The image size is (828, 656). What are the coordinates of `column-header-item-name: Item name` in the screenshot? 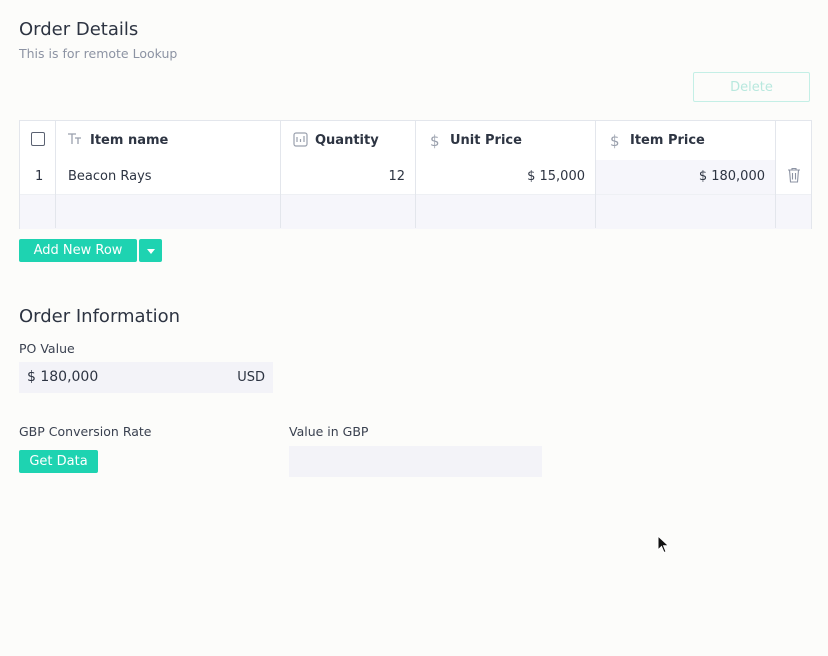 It's located at (129, 140).